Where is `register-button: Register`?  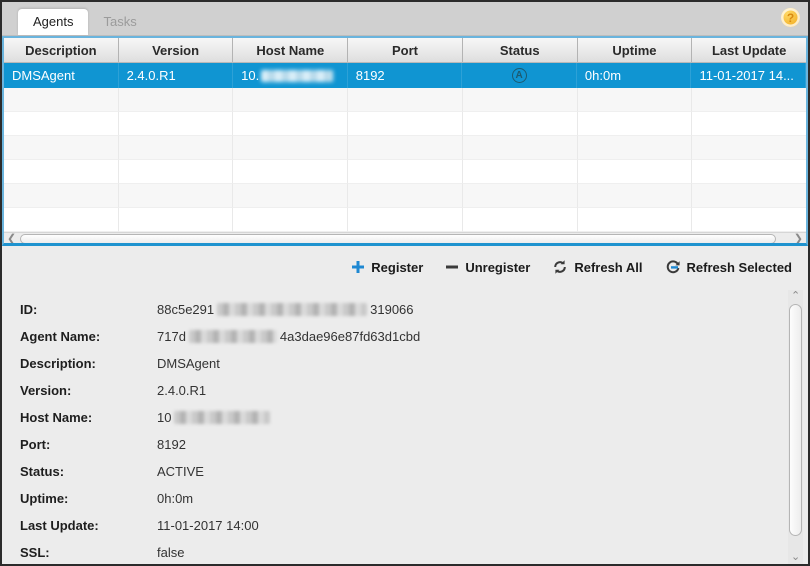 register-button: Register is located at coordinates (387, 267).